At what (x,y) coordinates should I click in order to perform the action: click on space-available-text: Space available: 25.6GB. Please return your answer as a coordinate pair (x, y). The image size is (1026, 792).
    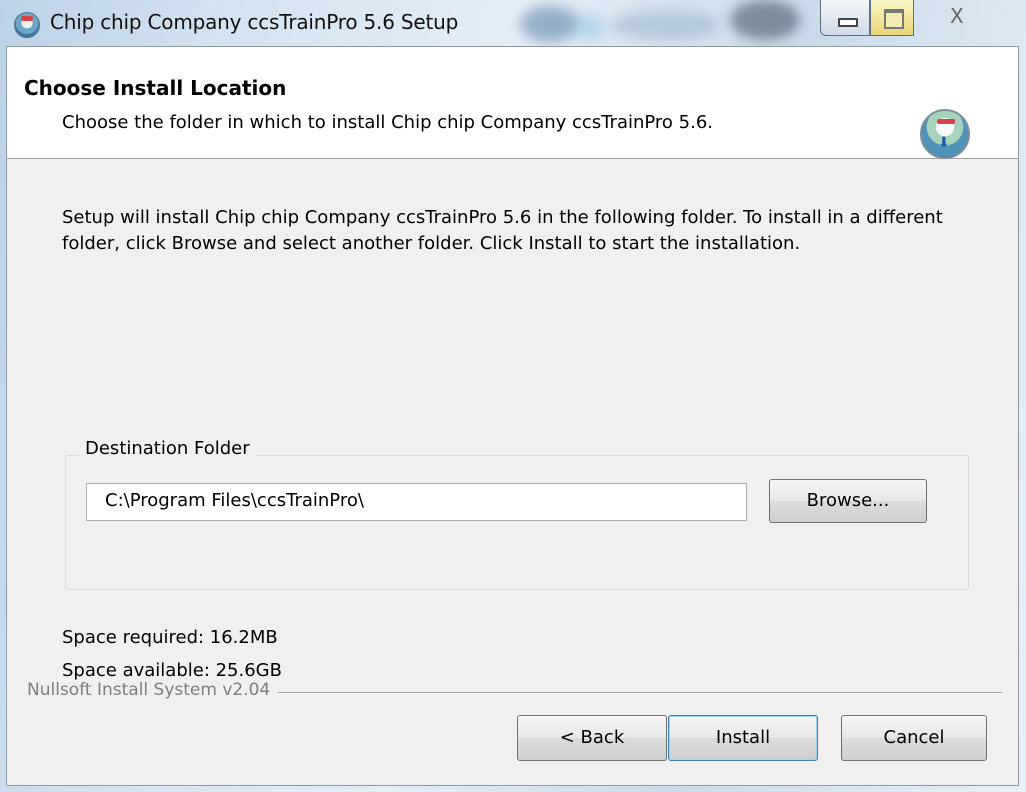
    Looking at the image, I should click on (172, 670).